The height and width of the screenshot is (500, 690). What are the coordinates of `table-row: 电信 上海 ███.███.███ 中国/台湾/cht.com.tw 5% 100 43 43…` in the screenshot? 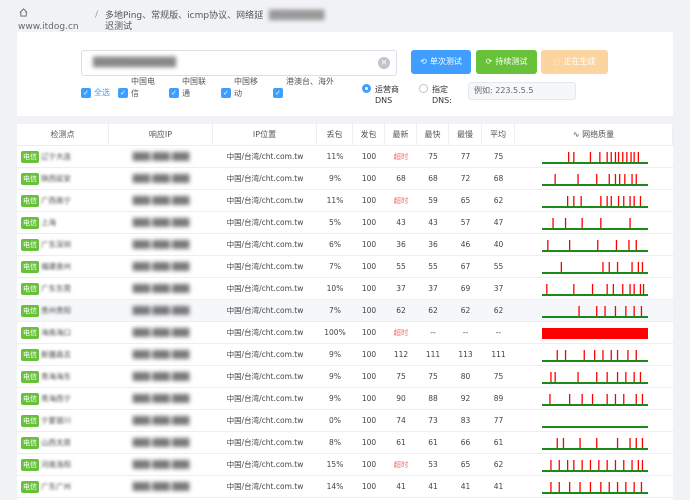 It's located at (345, 223).